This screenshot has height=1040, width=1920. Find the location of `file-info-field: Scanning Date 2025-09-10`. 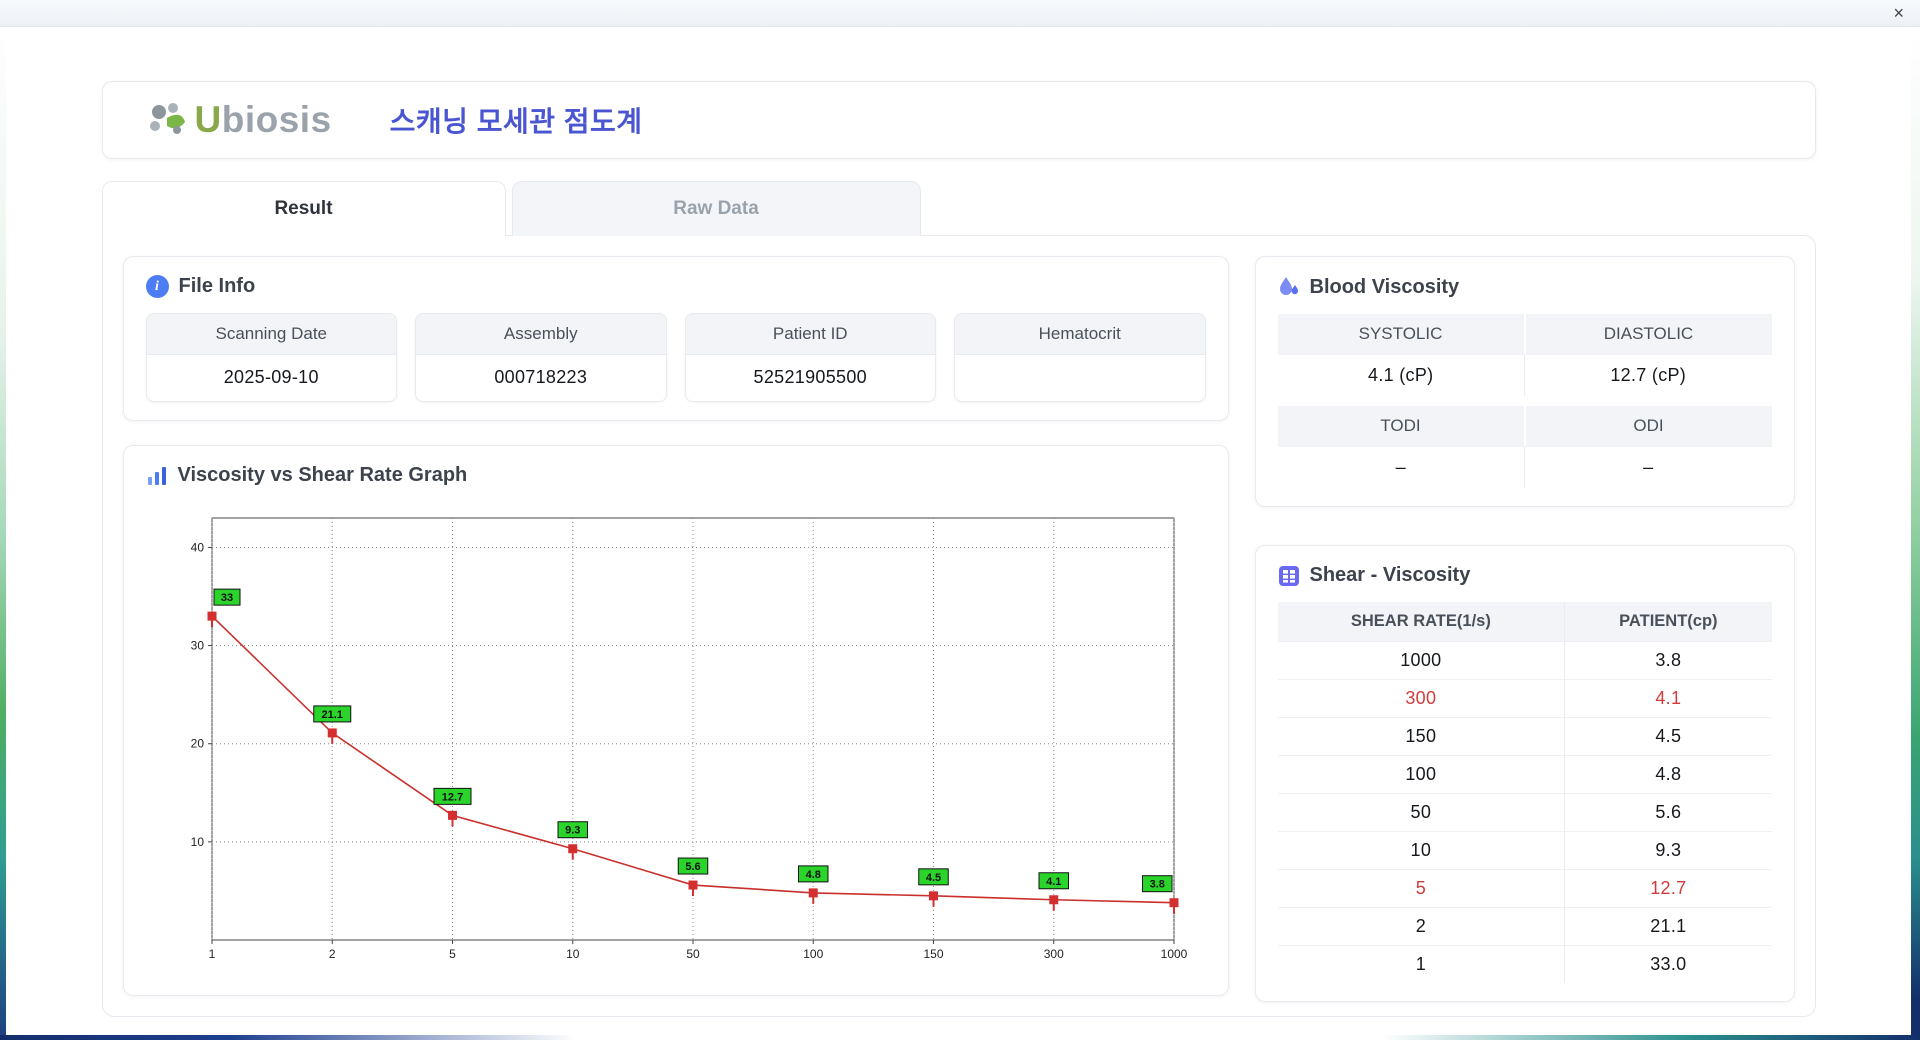

file-info-field: Scanning Date 2025-09-10 is located at coordinates (271, 357).